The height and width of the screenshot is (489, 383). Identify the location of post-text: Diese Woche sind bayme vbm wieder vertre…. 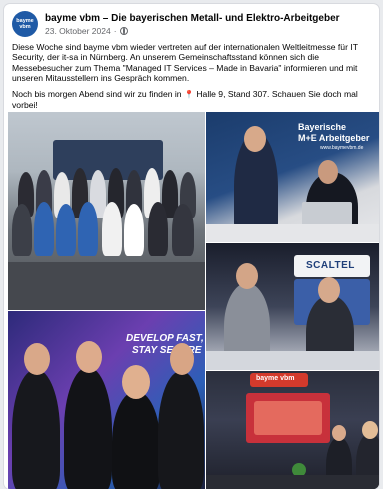
(193, 78).